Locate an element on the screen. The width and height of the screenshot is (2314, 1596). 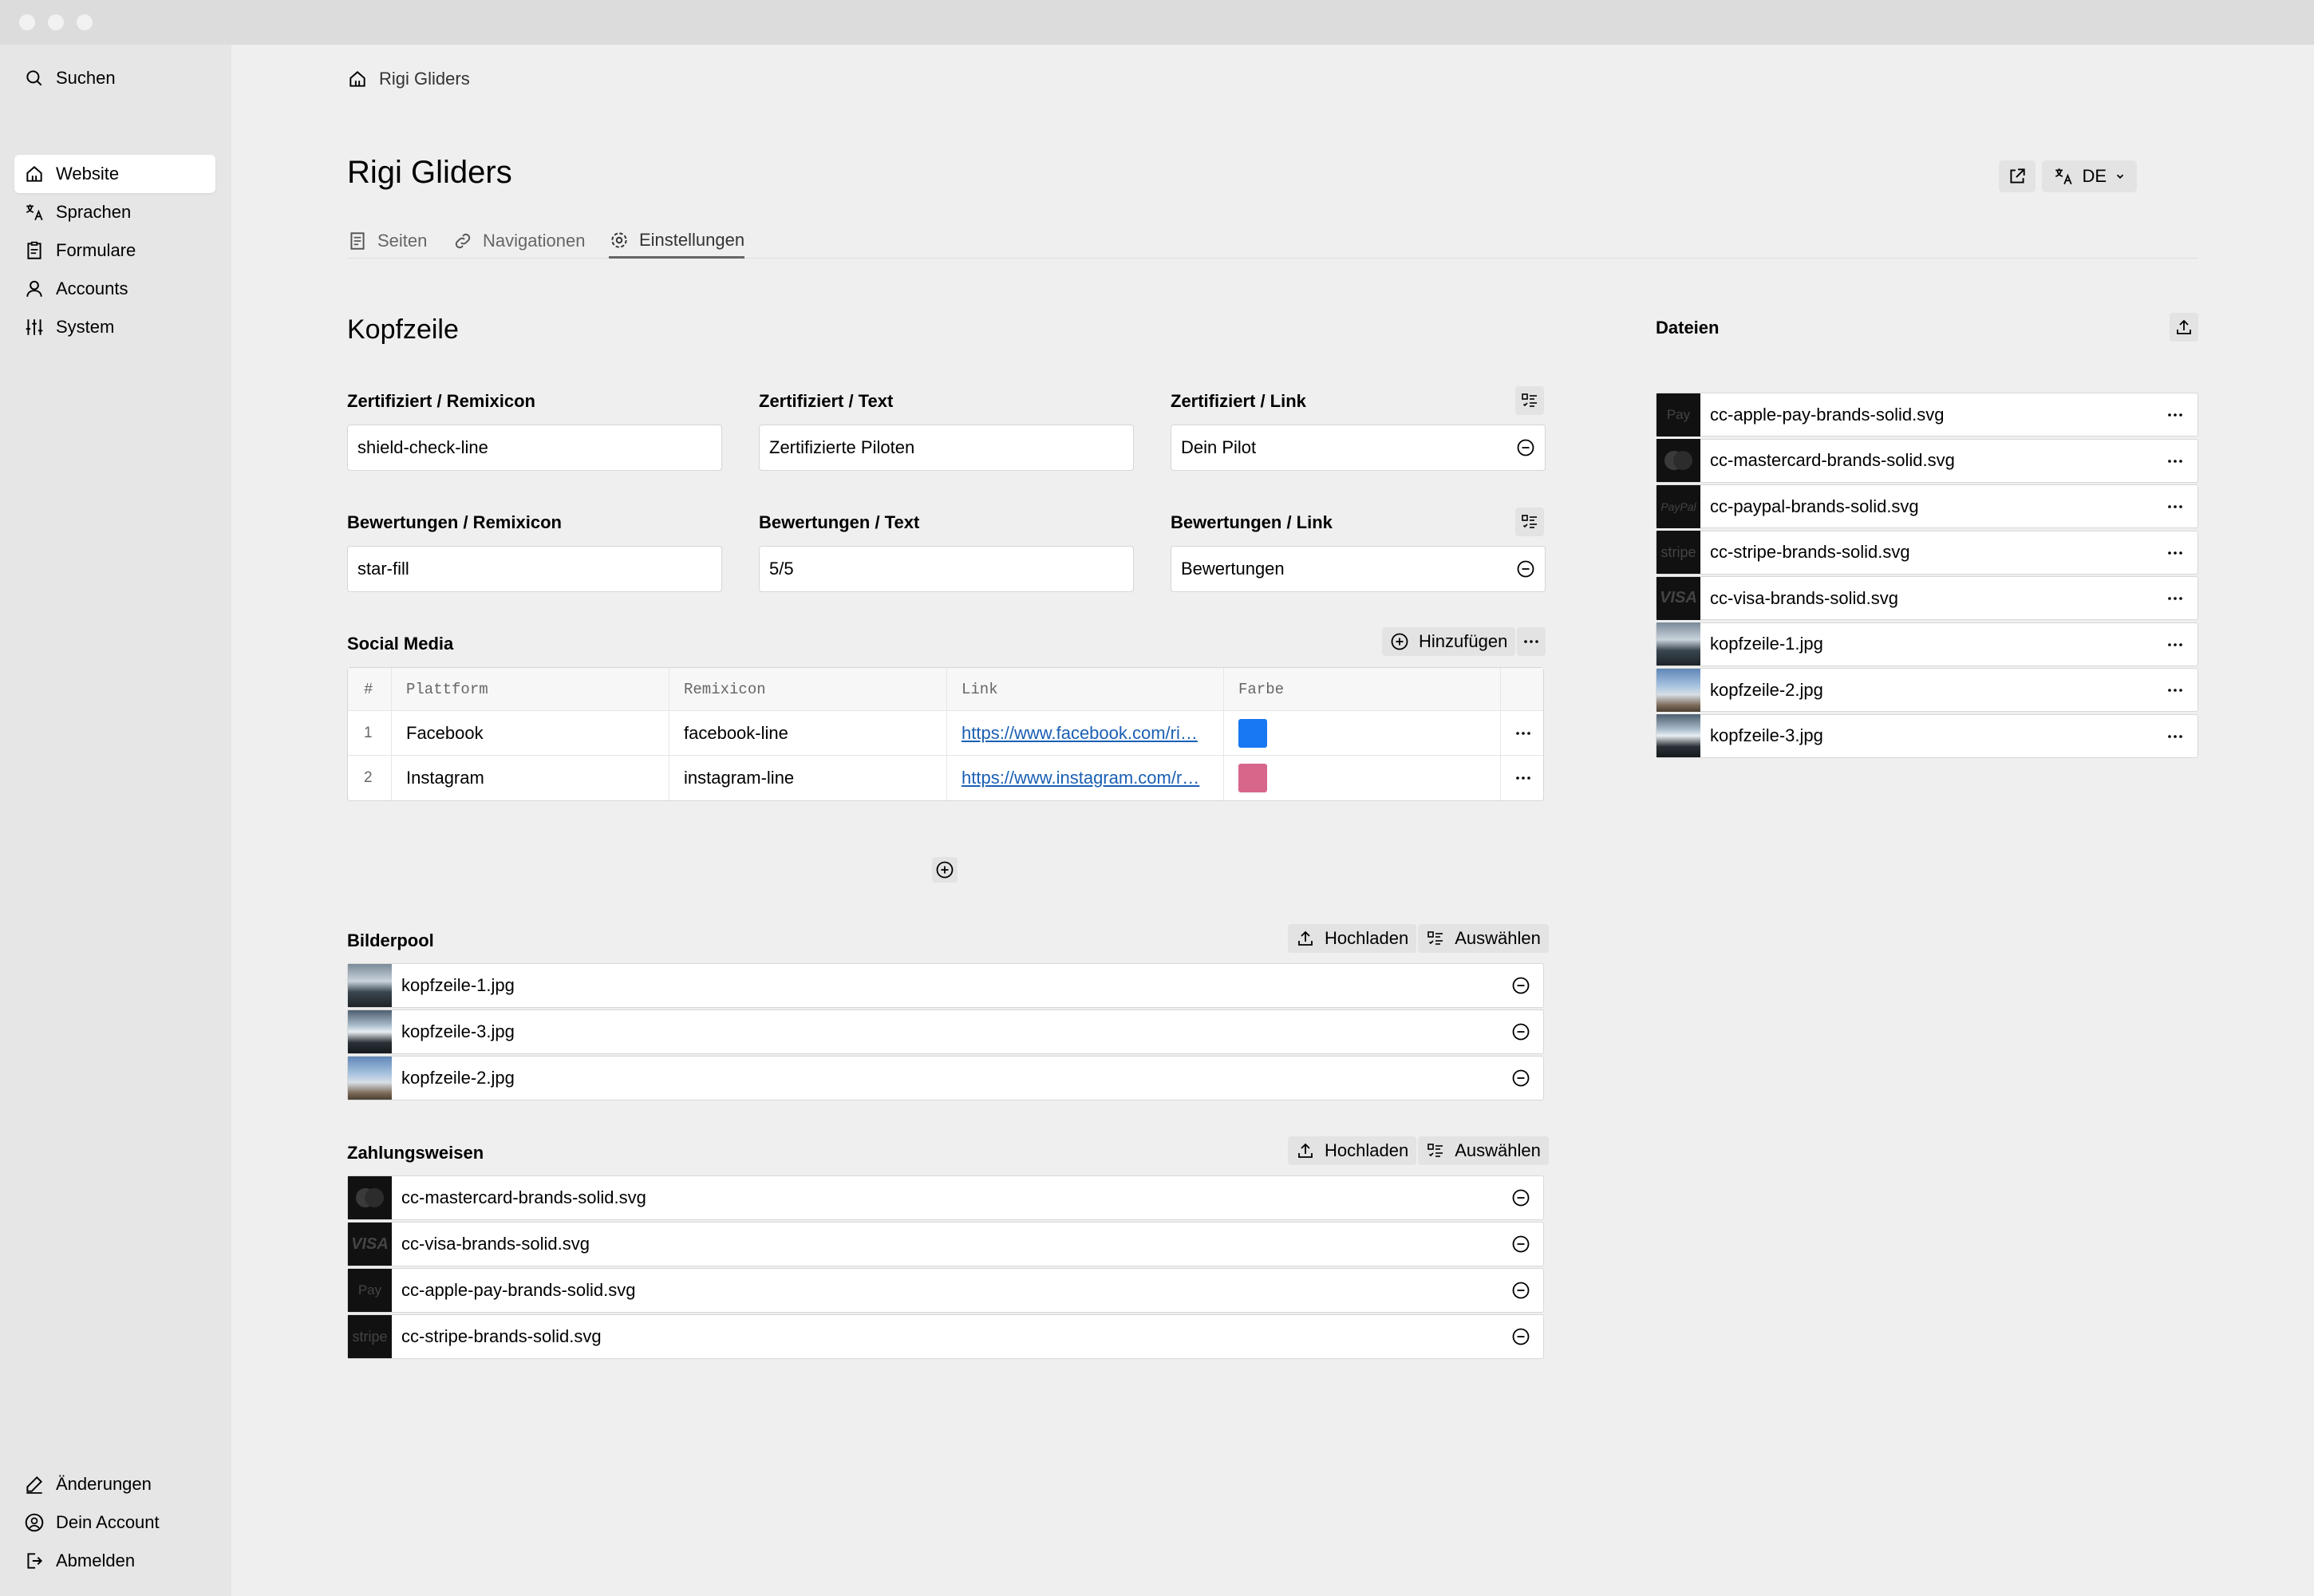
rating-remixicon-field: star-fill is located at coordinates (534, 569).